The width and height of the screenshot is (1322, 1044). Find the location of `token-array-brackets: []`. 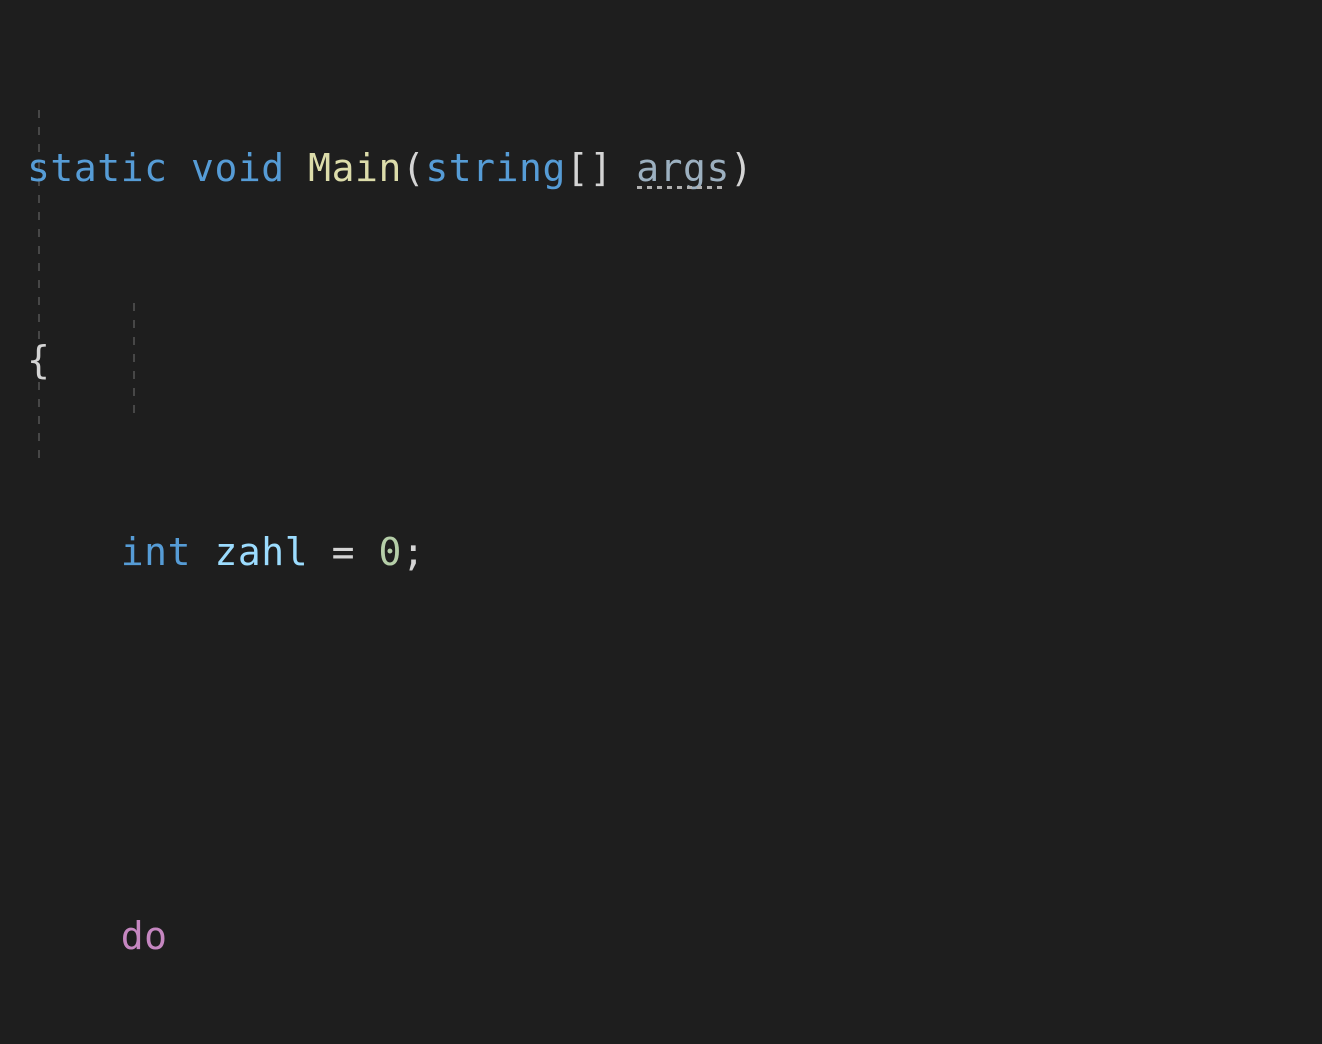

token-array-brackets: [] is located at coordinates (601, 168).